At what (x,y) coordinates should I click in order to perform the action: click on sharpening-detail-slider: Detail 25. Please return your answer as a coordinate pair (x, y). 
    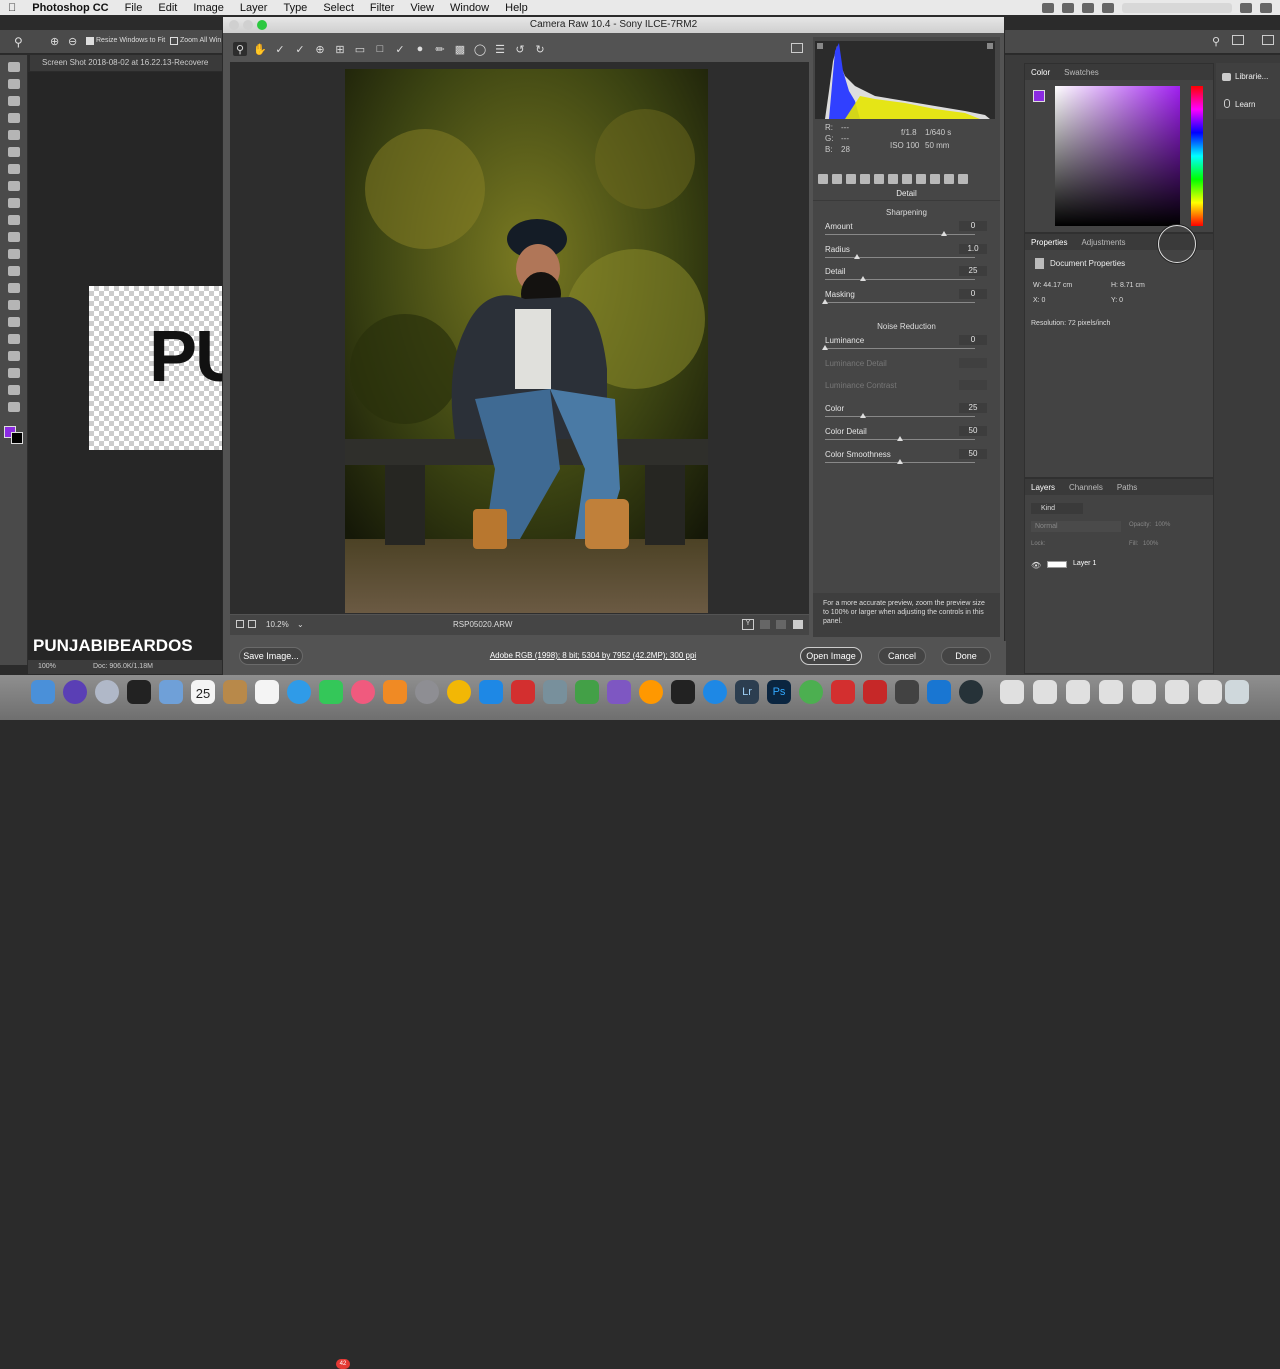
    Looking at the image, I should click on (906, 277).